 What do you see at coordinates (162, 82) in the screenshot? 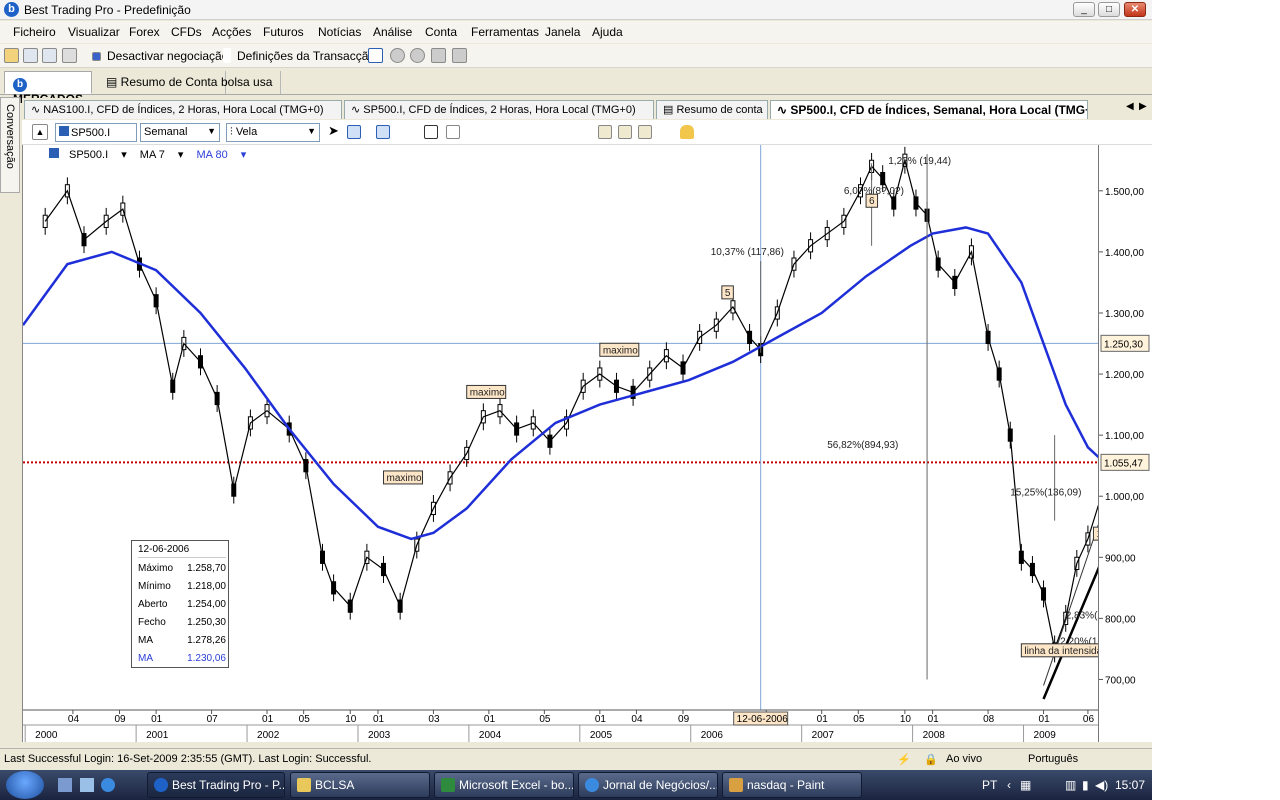
I see `tab-resumo-de-conta: ▤ Resumo de Conta` at bounding box center [162, 82].